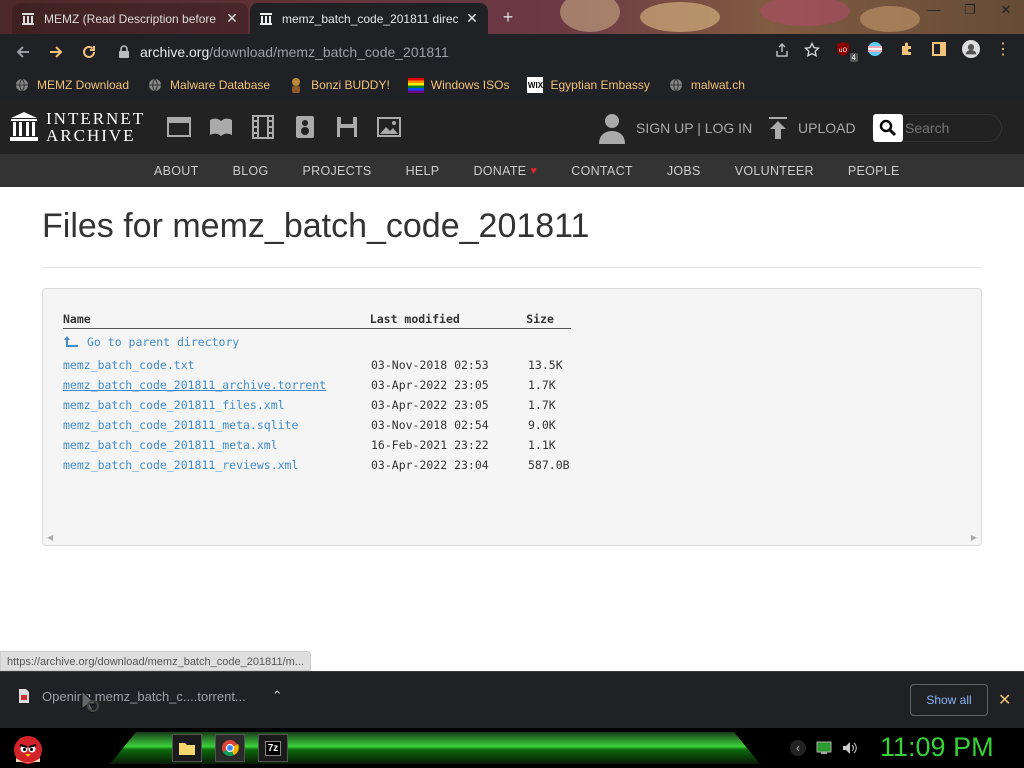 The width and height of the screenshot is (1024, 768). I want to click on wallpaper-splat, so click(590, 16).